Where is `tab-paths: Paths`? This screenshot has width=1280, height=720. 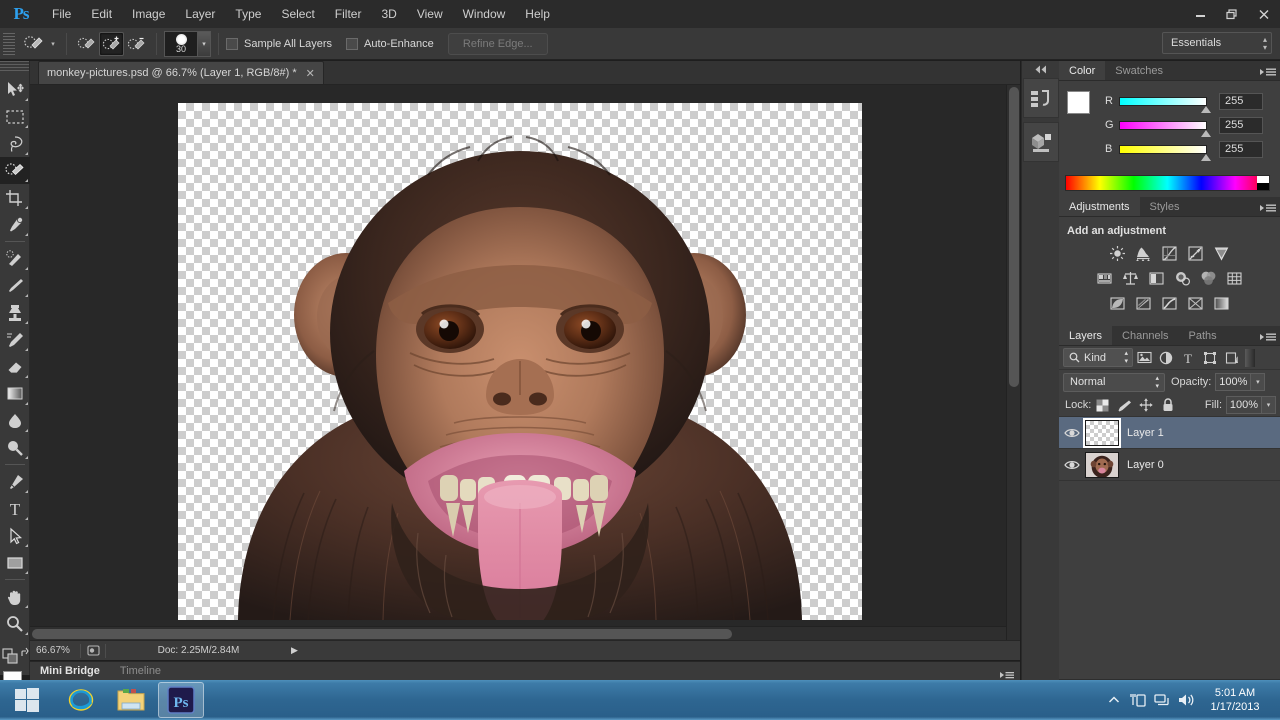
tab-paths: Paths is located at coordinates (1203, 335).